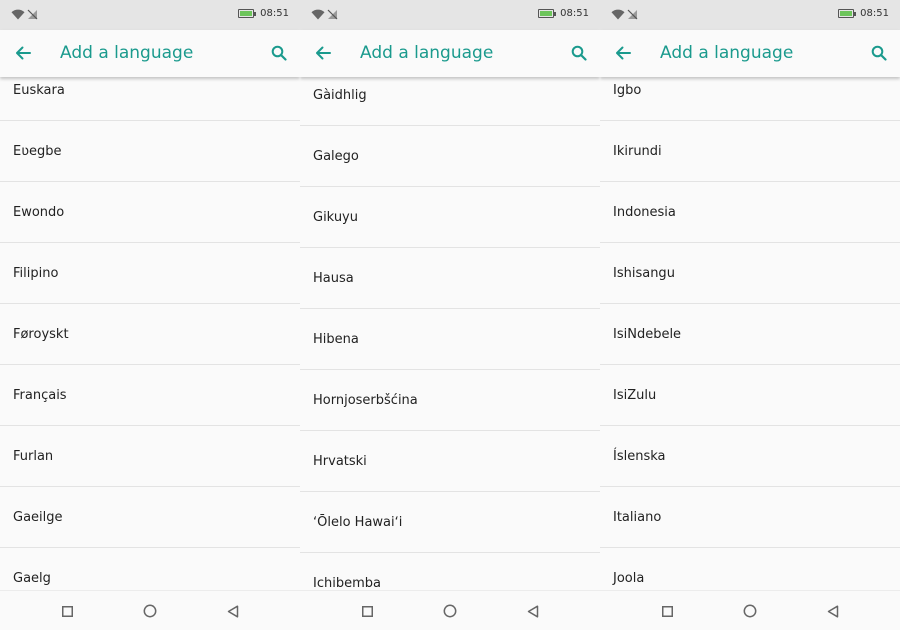 The width and height of the screenshot is (900, 630). Describe the element at coordinates (450, 400) in the screenshot. I see `language-item: Hornjoserbšćina` at that location.